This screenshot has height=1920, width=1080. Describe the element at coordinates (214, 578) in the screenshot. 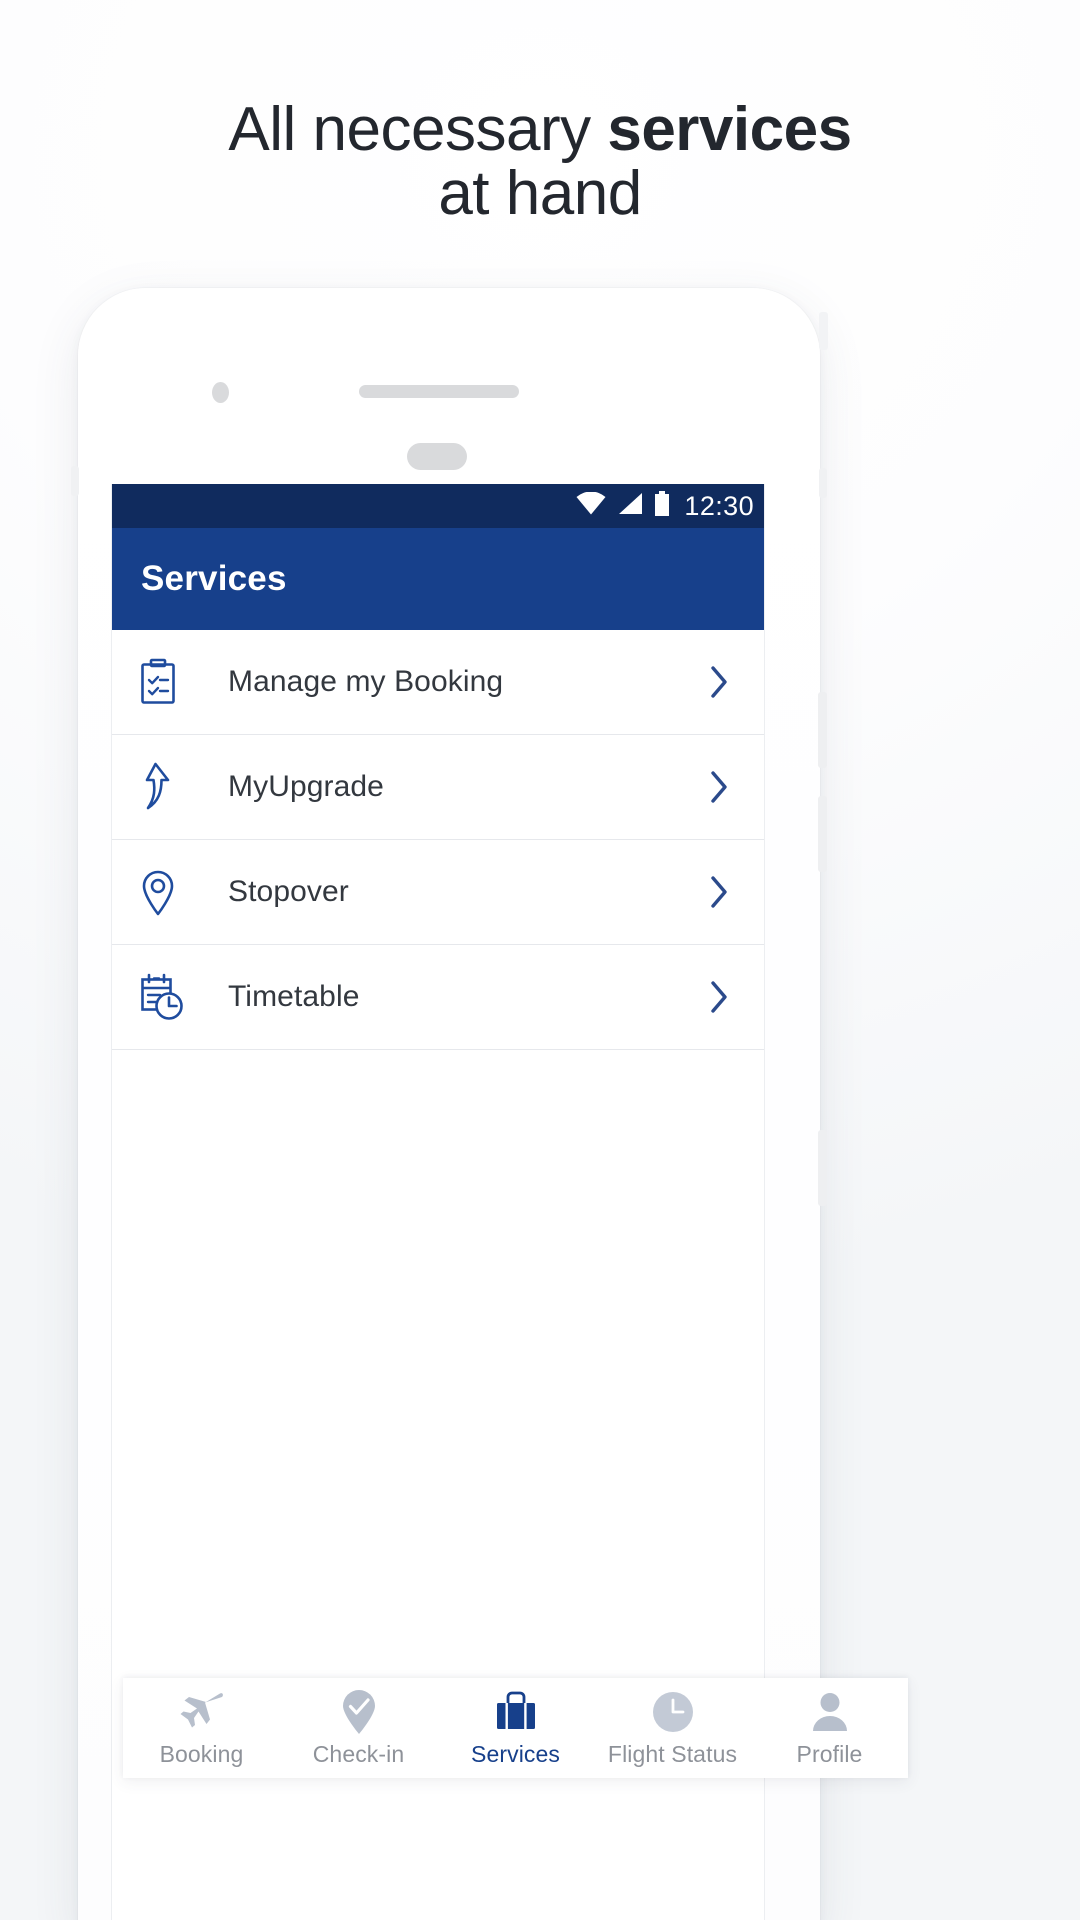

I see `app-bar-title: Services` at that location.